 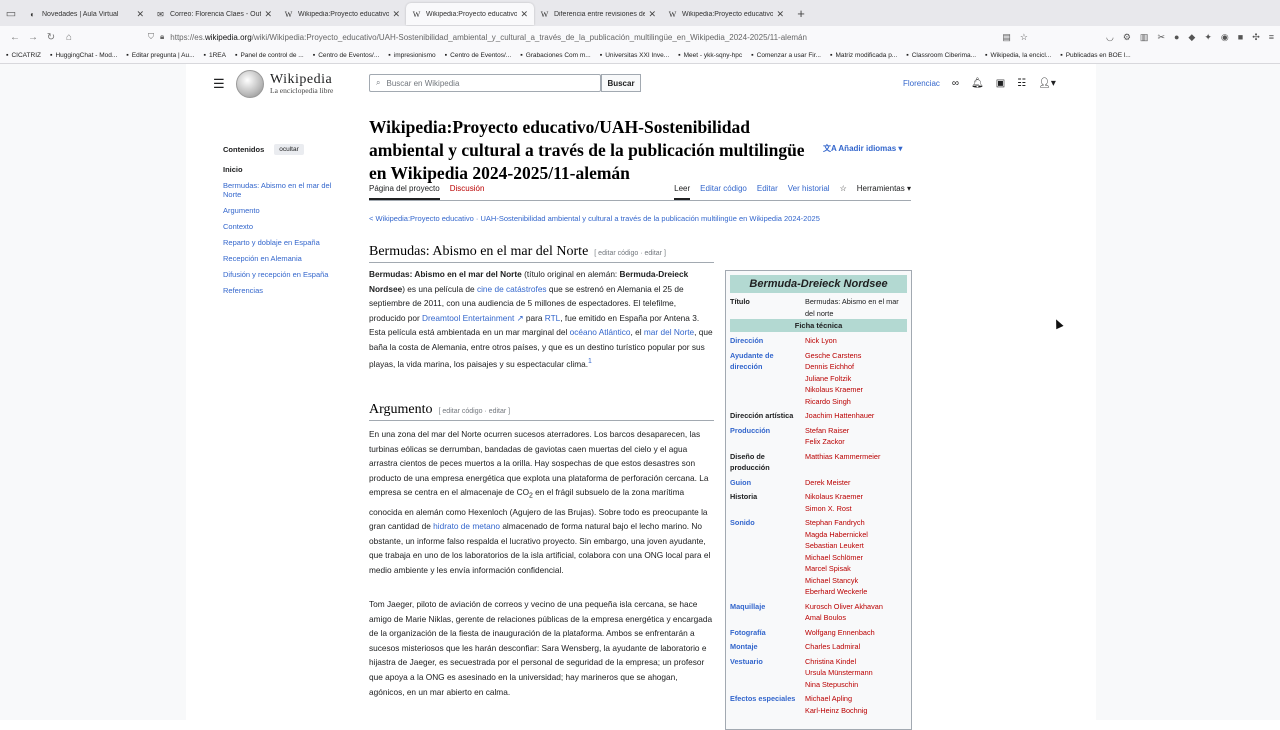 I want to click on reference-link: 1, so click(x=590, y=361).